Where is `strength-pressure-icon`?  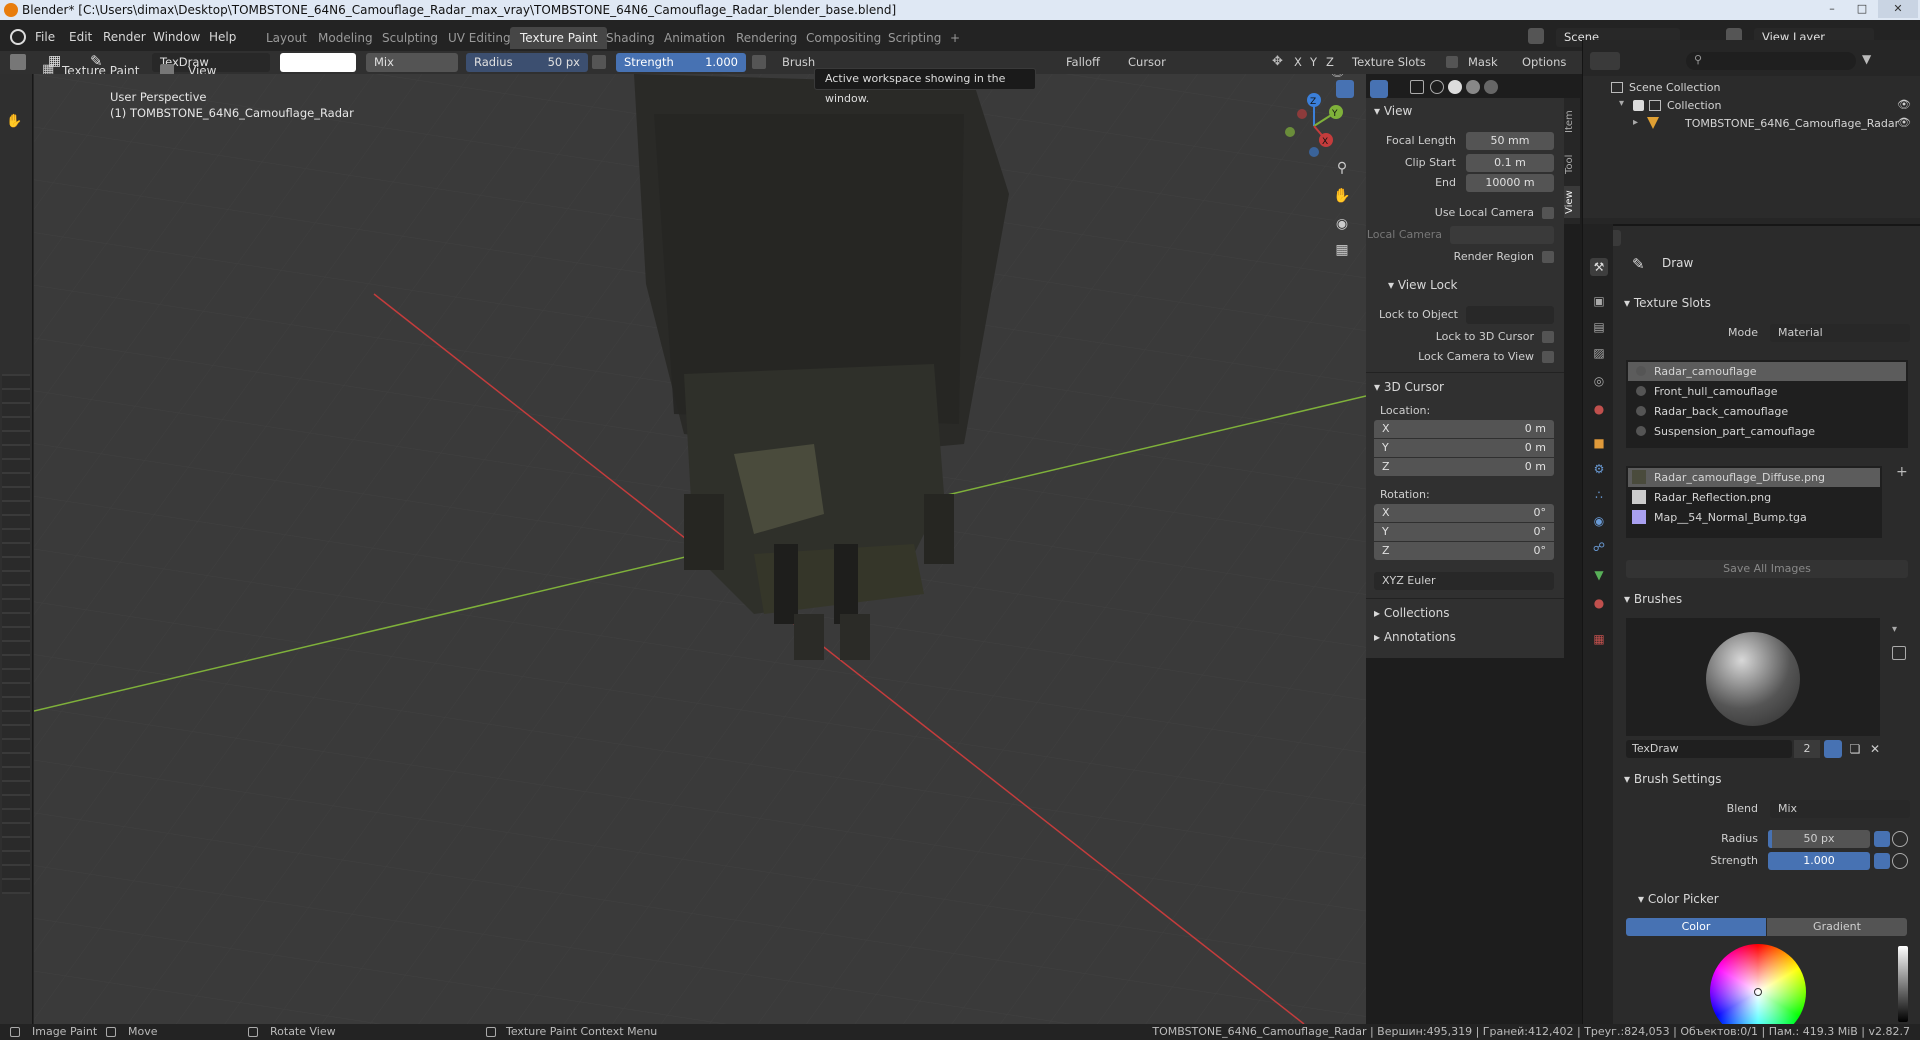
strength-pressure-icon is located at coordinates (759, 62).